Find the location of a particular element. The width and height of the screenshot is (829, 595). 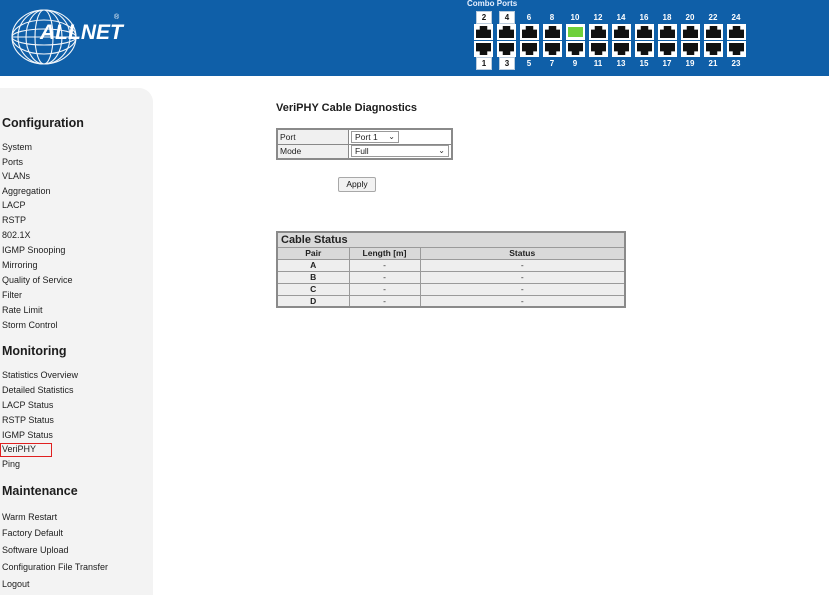

nav-item-ping: Ping is located at coordinates (11, 464).